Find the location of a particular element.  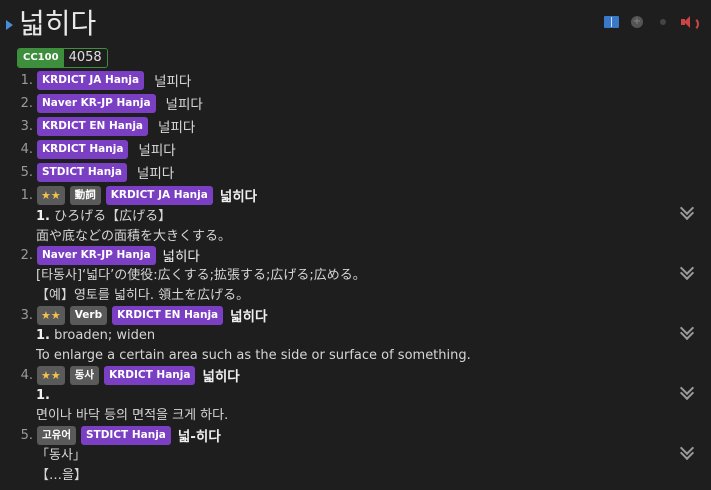

definition-line: 「동사」 is located at coordinates (61, 456).